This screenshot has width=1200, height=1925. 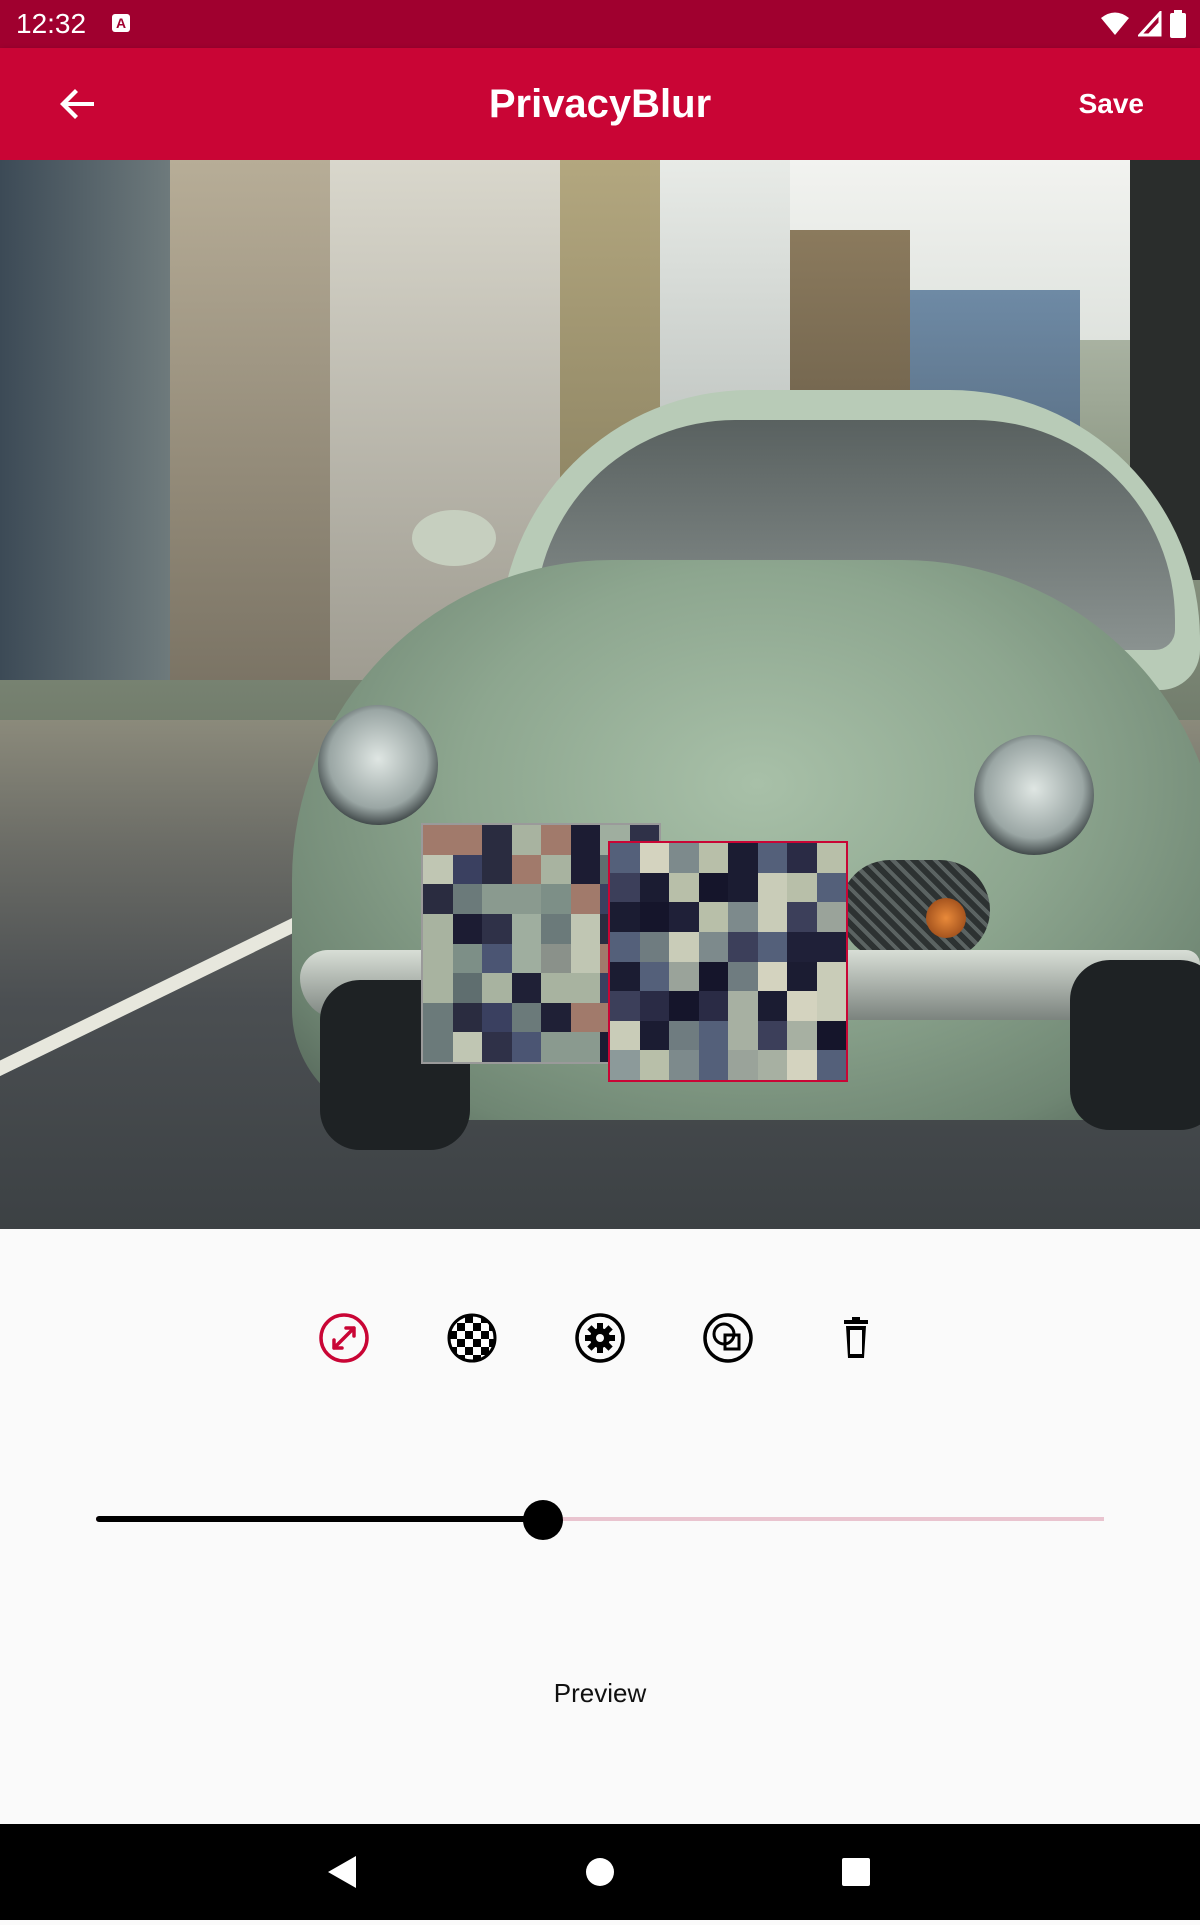 I want to click on signal-icon, so click(x=1150, y=24).